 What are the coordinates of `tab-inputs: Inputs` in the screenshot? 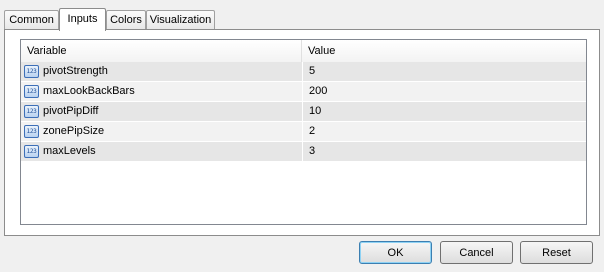 It's located at (82, 19).